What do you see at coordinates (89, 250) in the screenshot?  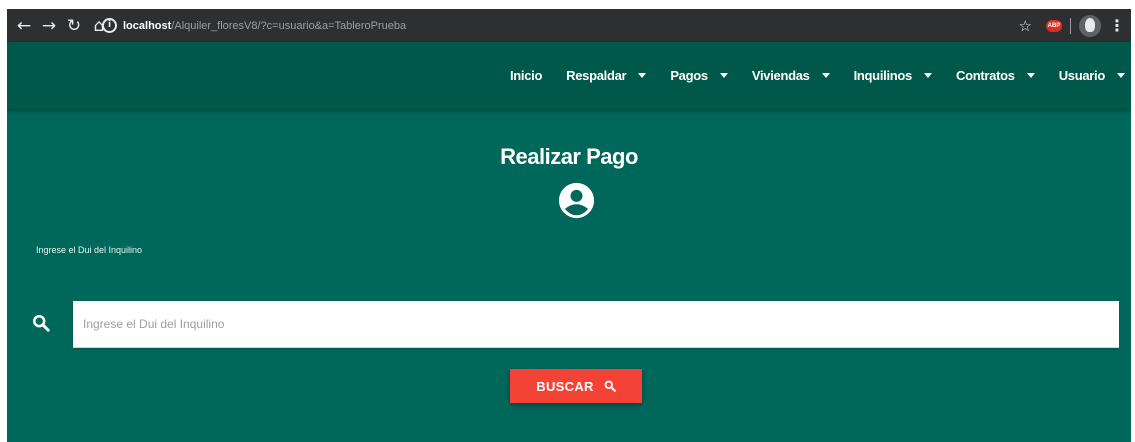 I see `dui-field-label: Ingrese el Dui del Inquilino` at bounding box center [89, 250].